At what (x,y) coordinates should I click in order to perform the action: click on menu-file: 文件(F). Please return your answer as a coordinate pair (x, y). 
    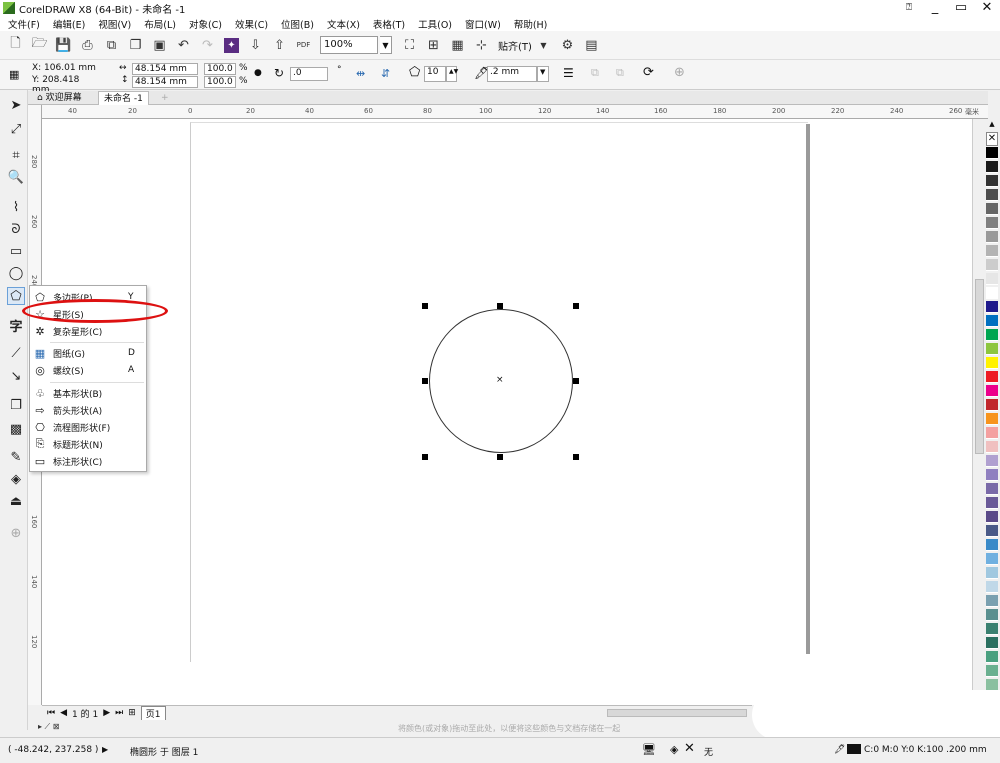
    Looking at the image, I should click on (24, 24).